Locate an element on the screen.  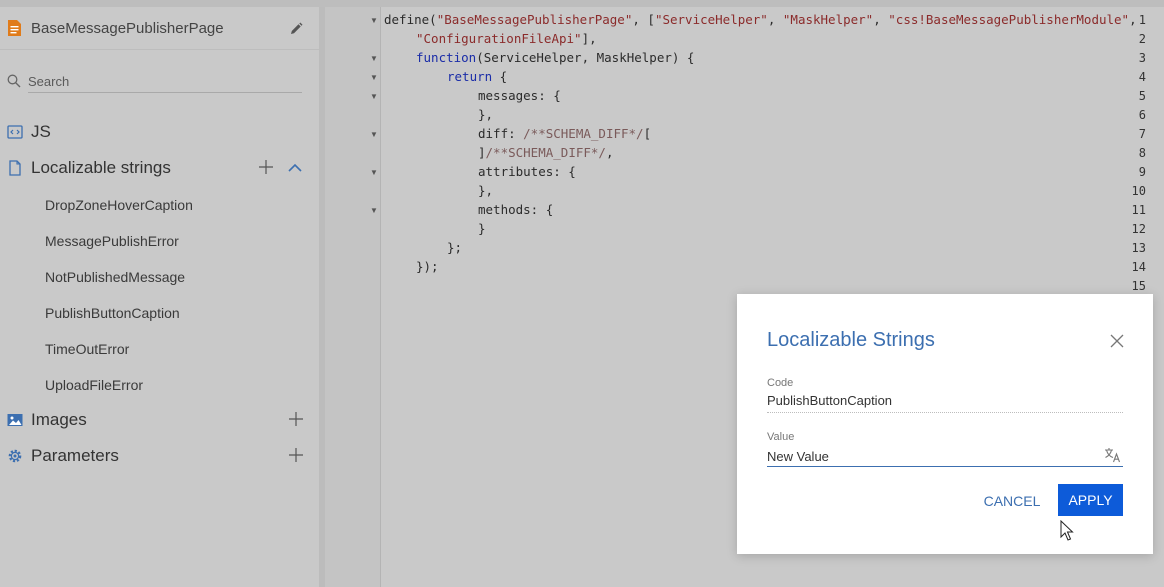
code-line: diff: /**SCHEMA_DIFF*/[ is located at coordinates (564, 133).